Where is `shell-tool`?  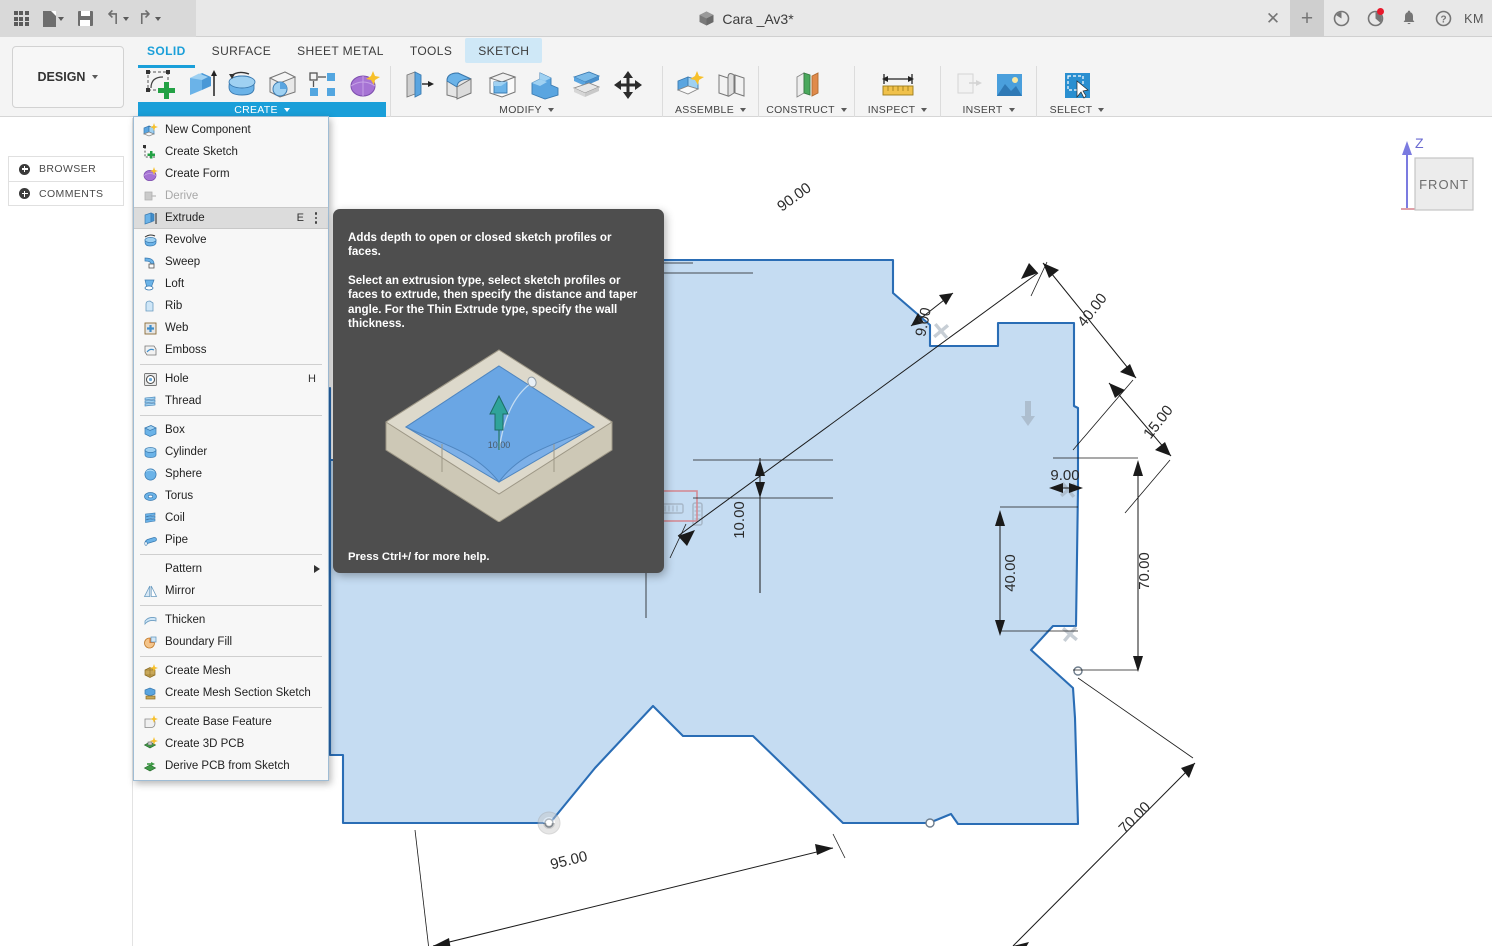 shell-tool is located at coordinates (502, 85).